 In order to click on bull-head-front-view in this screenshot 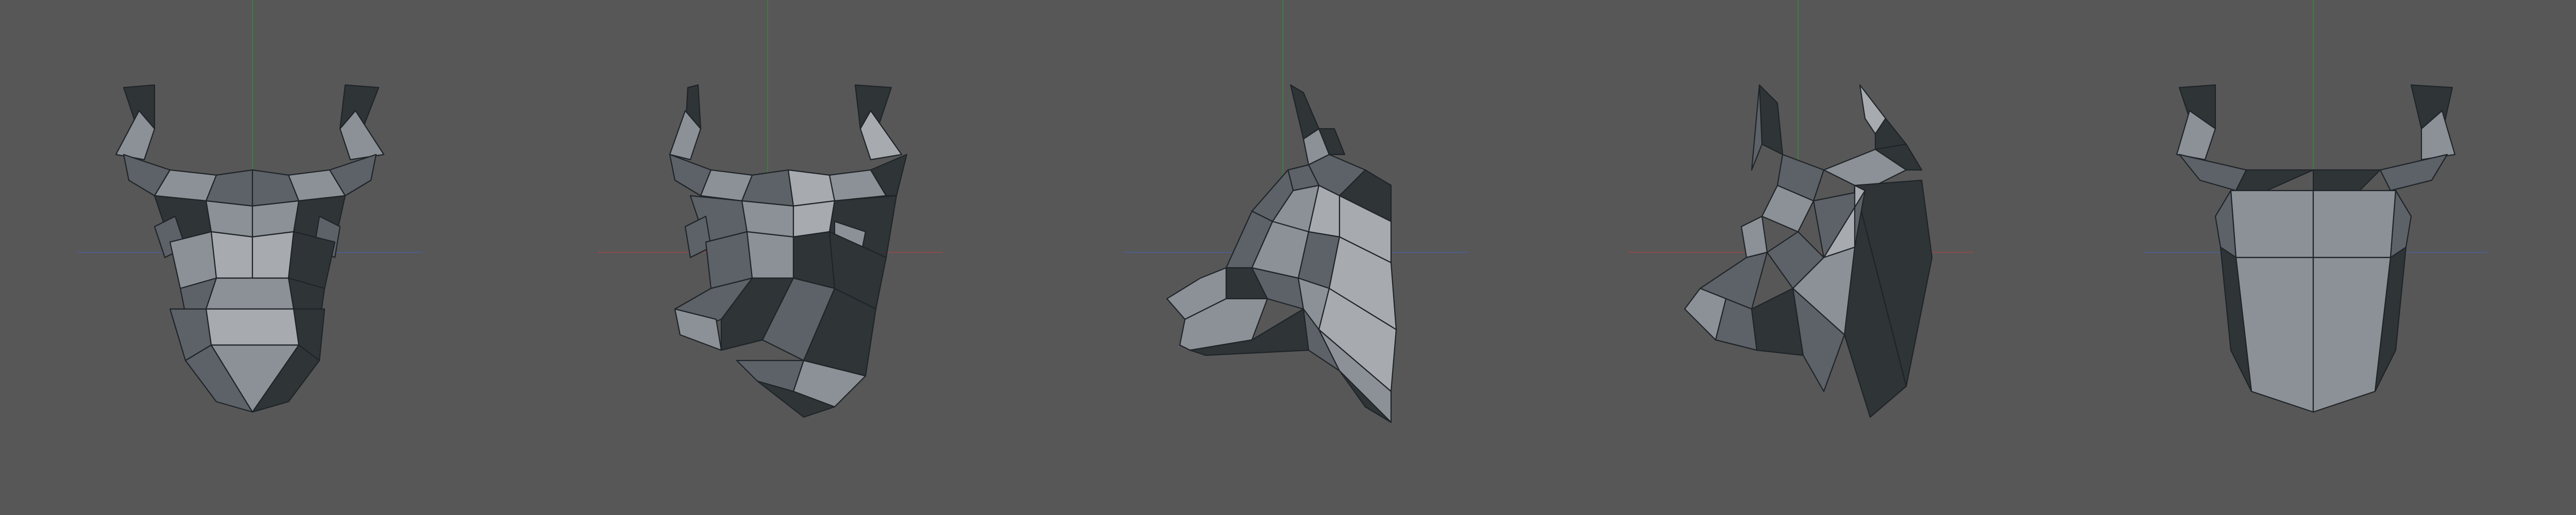, I will do `click(250, 248)`.